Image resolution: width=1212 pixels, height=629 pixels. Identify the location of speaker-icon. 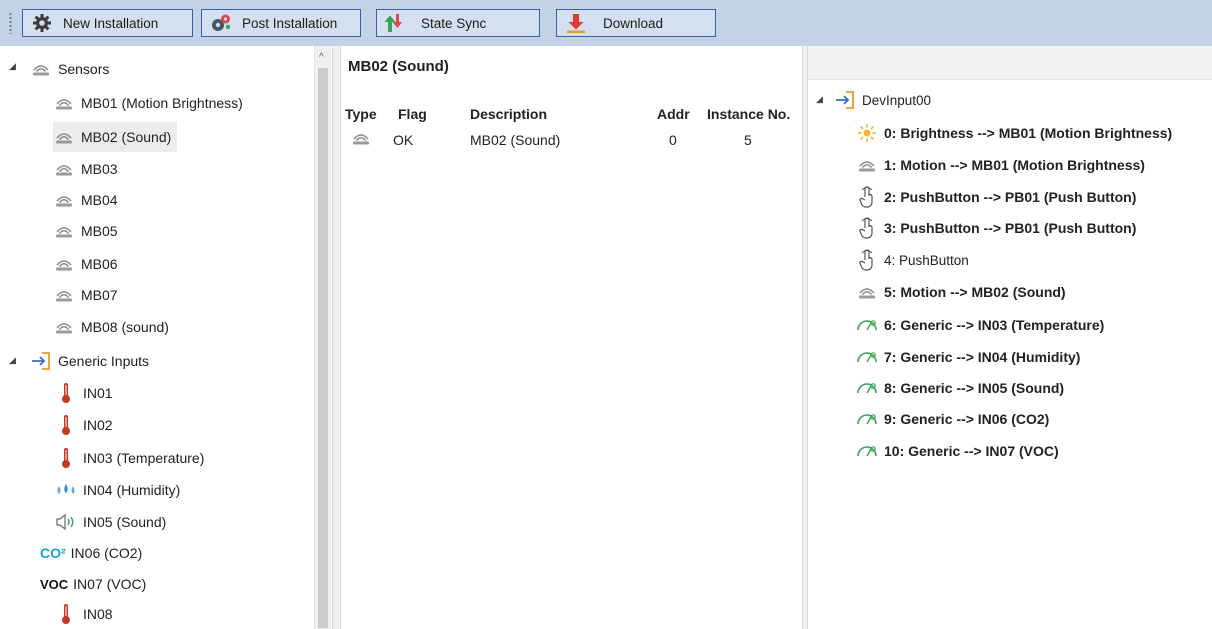
(66, 522).